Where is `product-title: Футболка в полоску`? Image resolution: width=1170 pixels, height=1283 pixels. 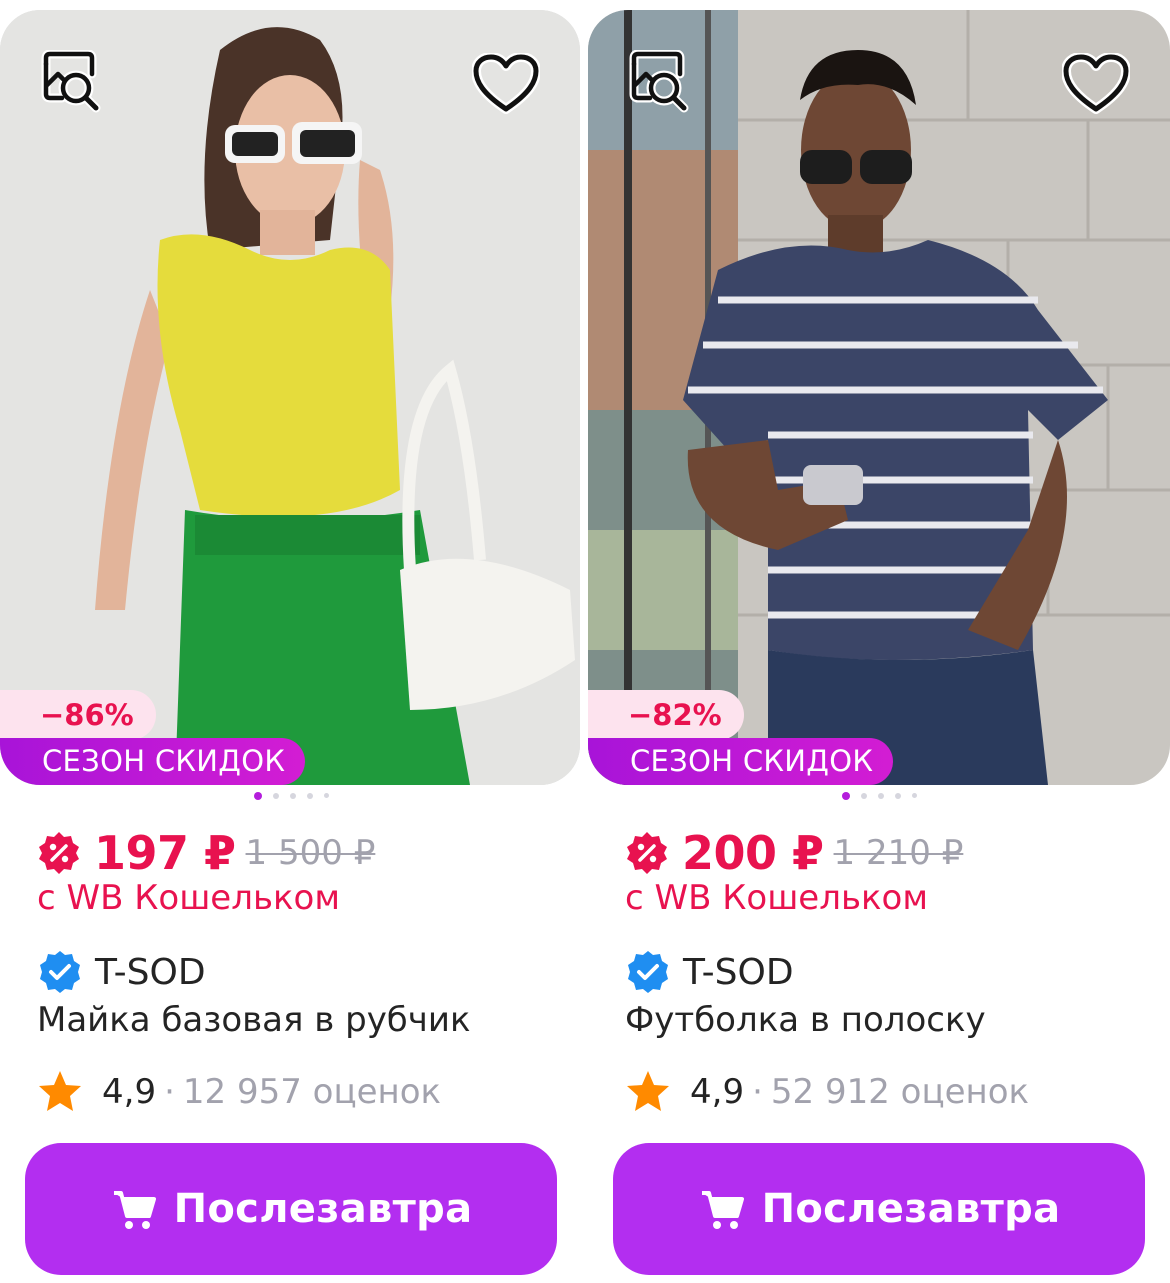
product-title: Футболка в полоску is located at coordinates (805, 1020).